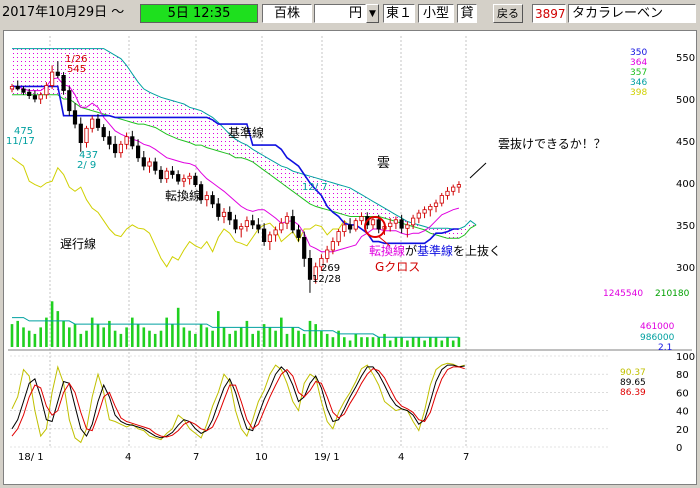  What do you see at coordinates (682, 430) in the screenshot?
I see `osc-tick-label: 20` at bounding box center [682, 430].